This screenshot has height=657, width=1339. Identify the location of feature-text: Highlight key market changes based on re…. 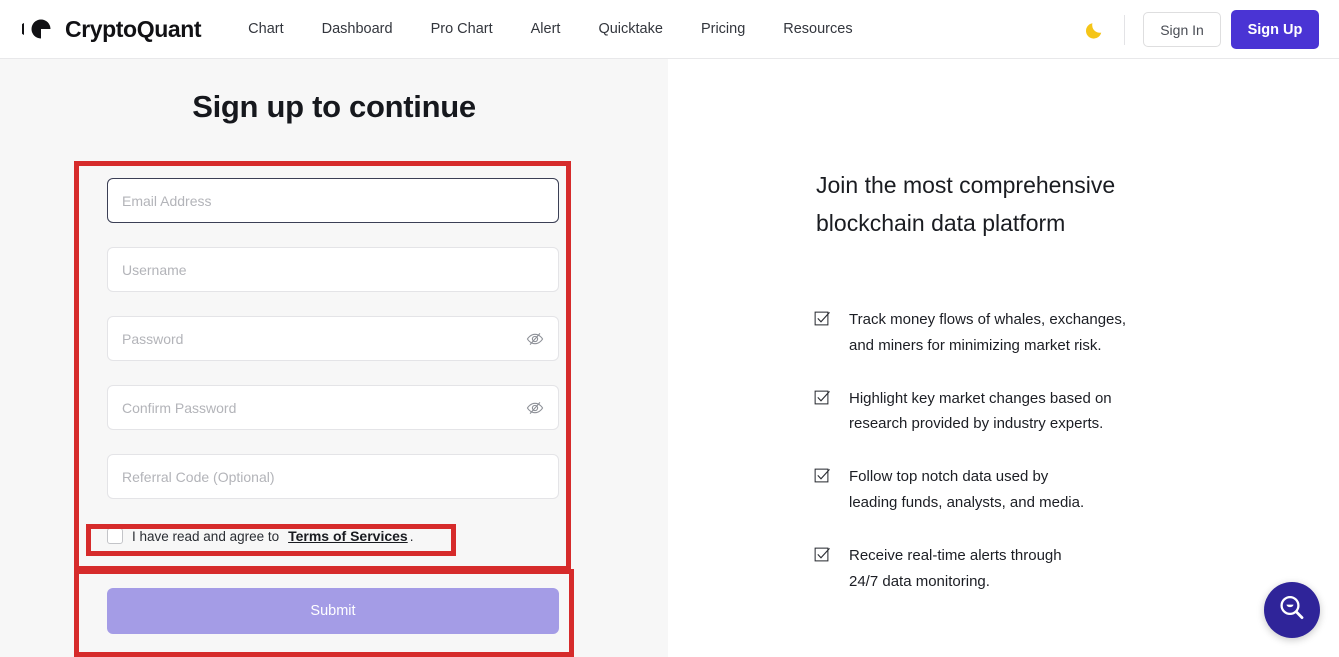
(980, 412).